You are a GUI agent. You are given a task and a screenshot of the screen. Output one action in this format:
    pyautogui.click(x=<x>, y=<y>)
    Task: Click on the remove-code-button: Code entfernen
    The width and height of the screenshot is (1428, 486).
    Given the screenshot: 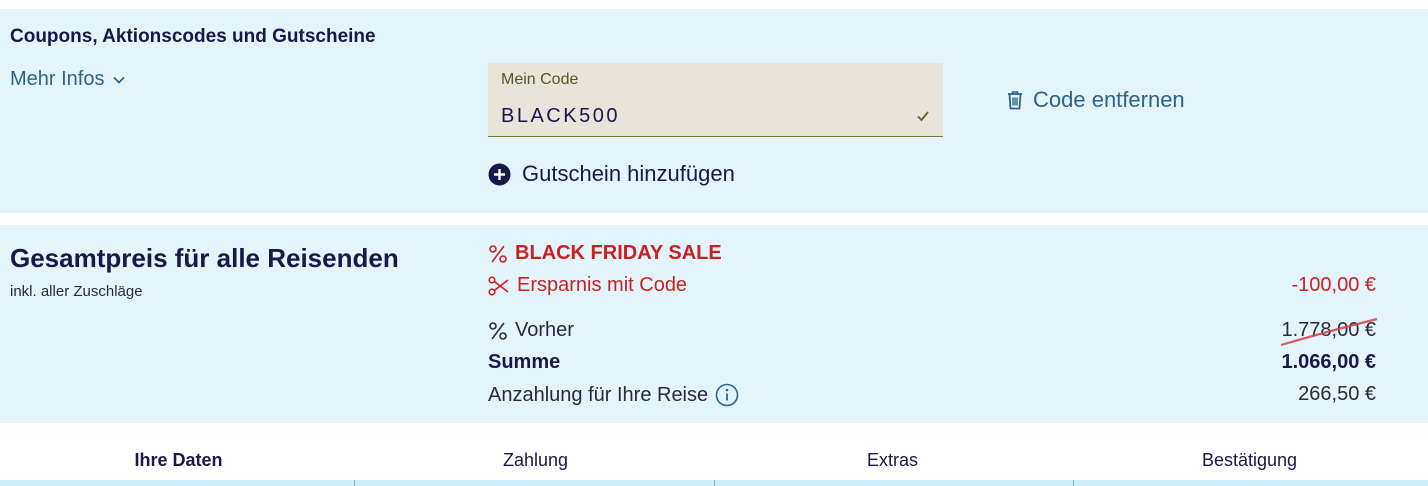 What is the action you would take?
    pyautogui.click(x=1095, y=100)
    